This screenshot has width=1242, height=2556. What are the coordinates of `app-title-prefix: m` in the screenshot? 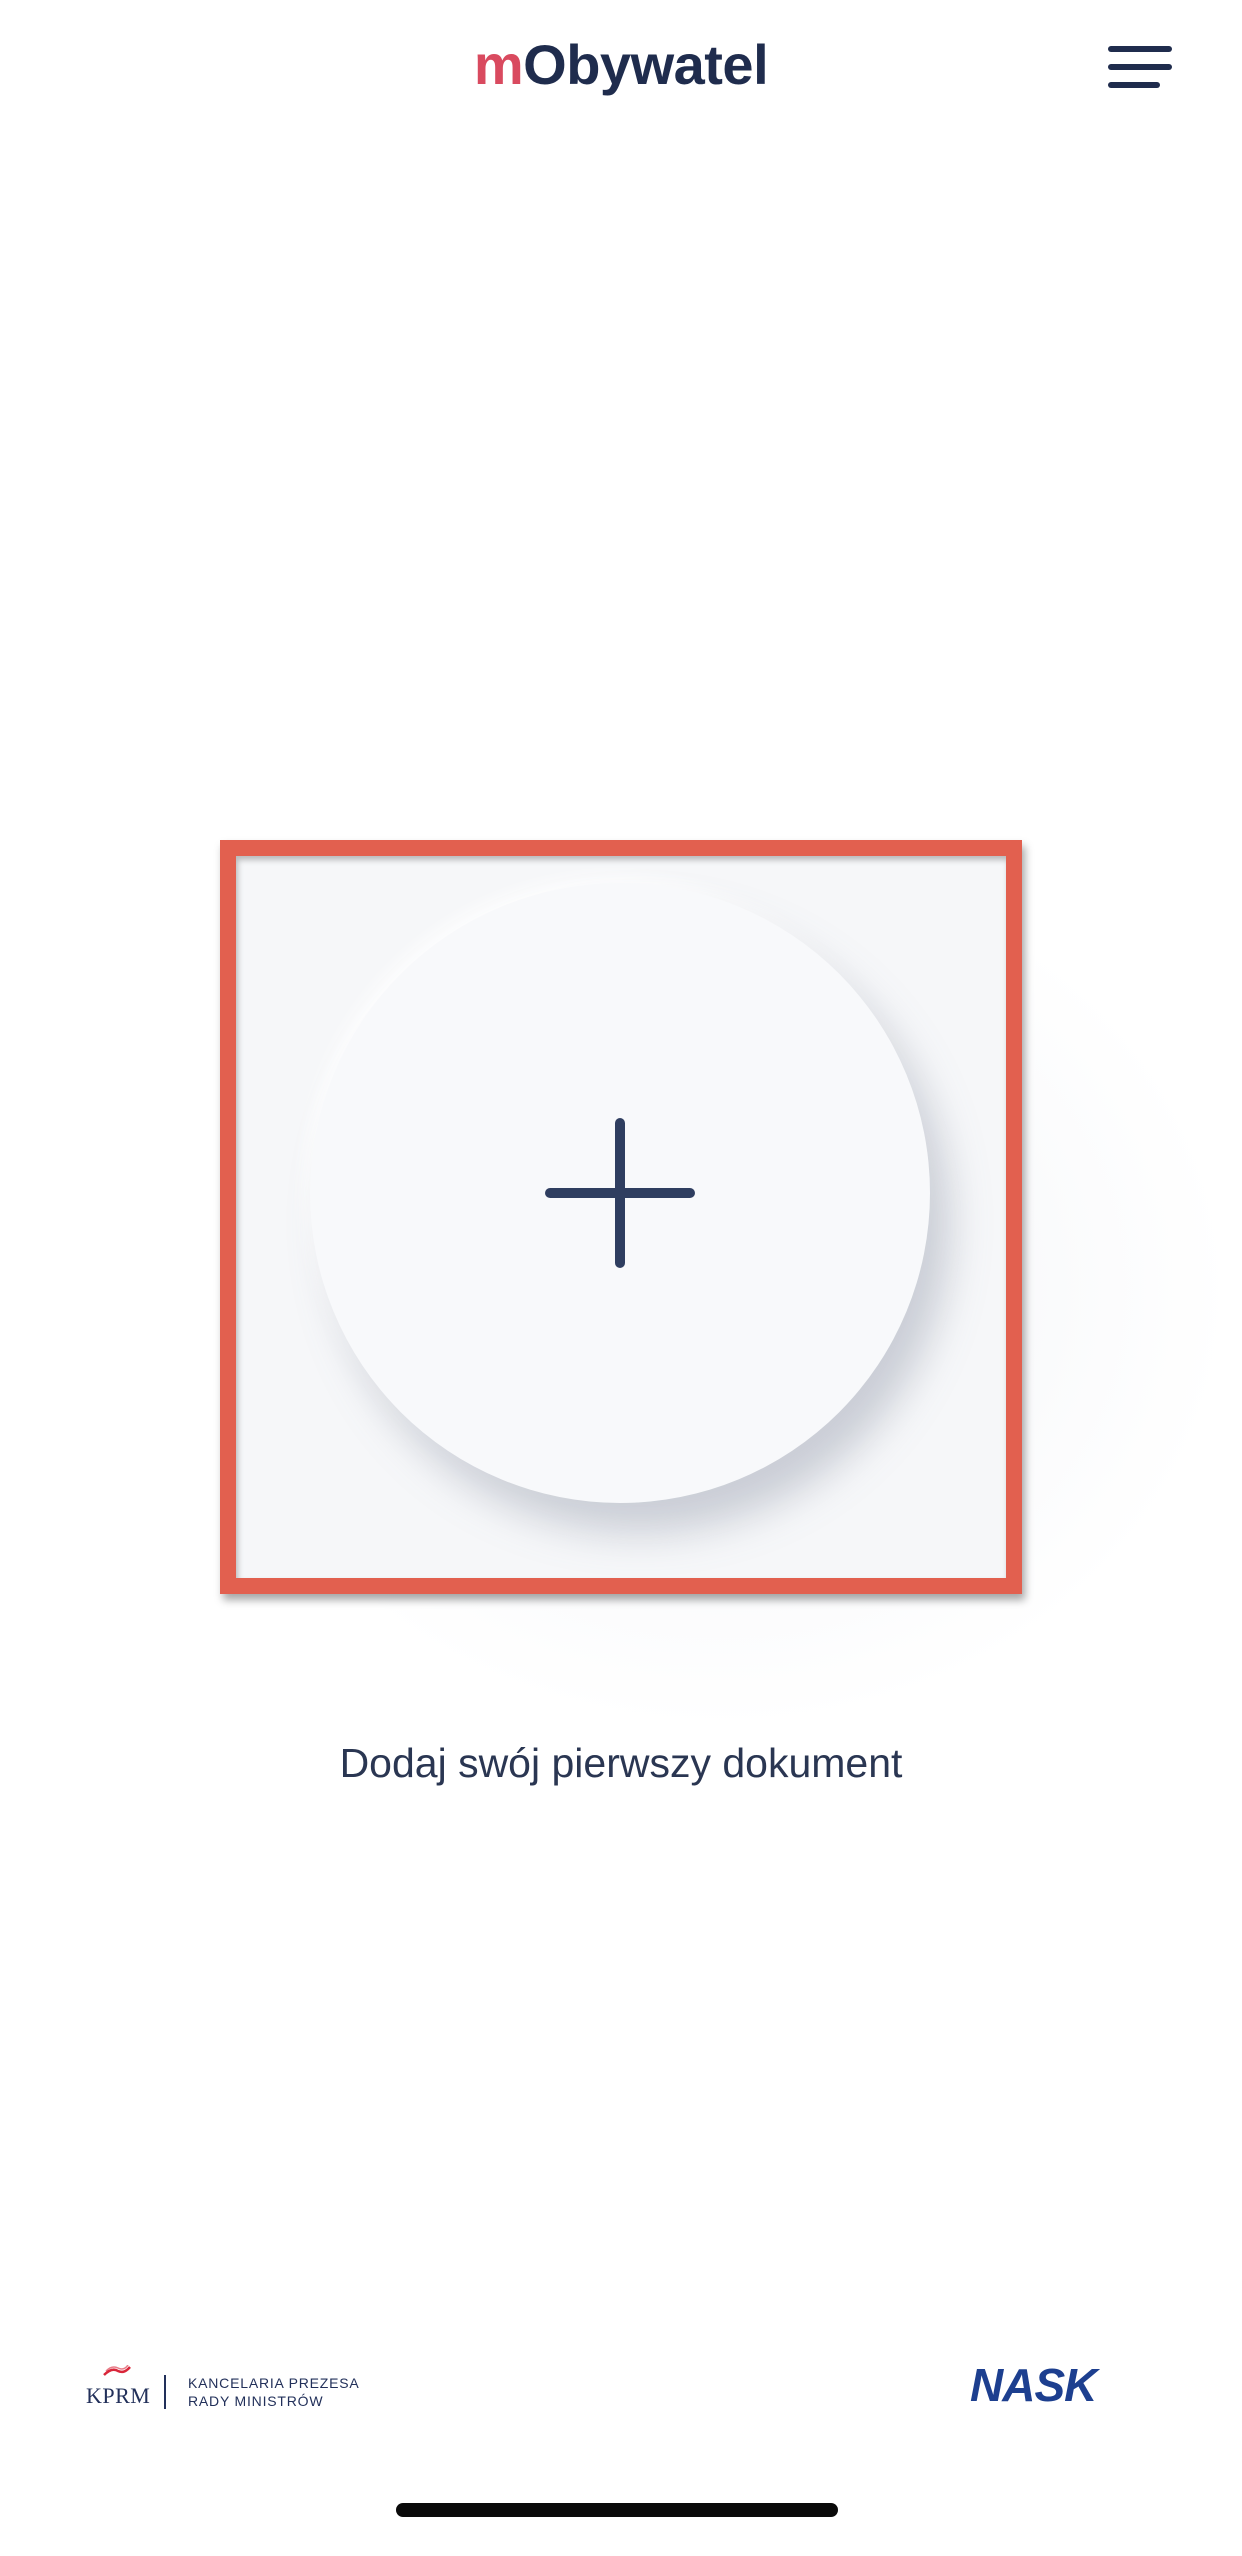 It's located at (498, 64).